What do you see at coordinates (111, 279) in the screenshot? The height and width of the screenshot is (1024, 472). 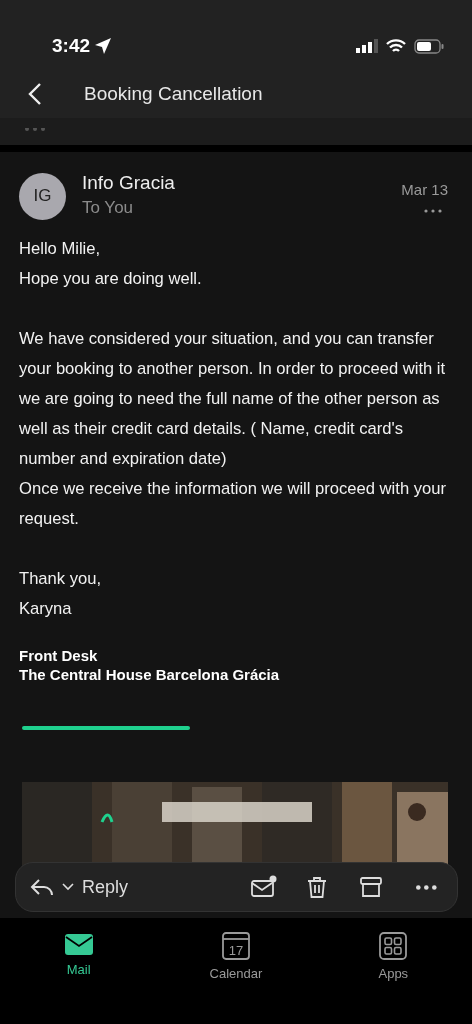 I see `body-text: Hope you are doing well.` at bounding box center [111, 279].